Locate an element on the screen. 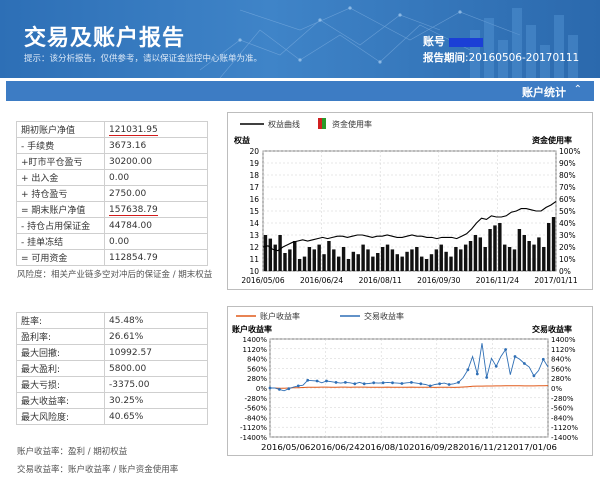 The image size is (600, 499). y-right-tick: 0% is located at coordinates (556, 389).